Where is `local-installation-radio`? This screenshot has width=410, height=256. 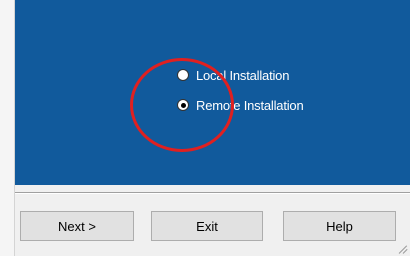 local-installation-radio is located at coordinates (183, 75).